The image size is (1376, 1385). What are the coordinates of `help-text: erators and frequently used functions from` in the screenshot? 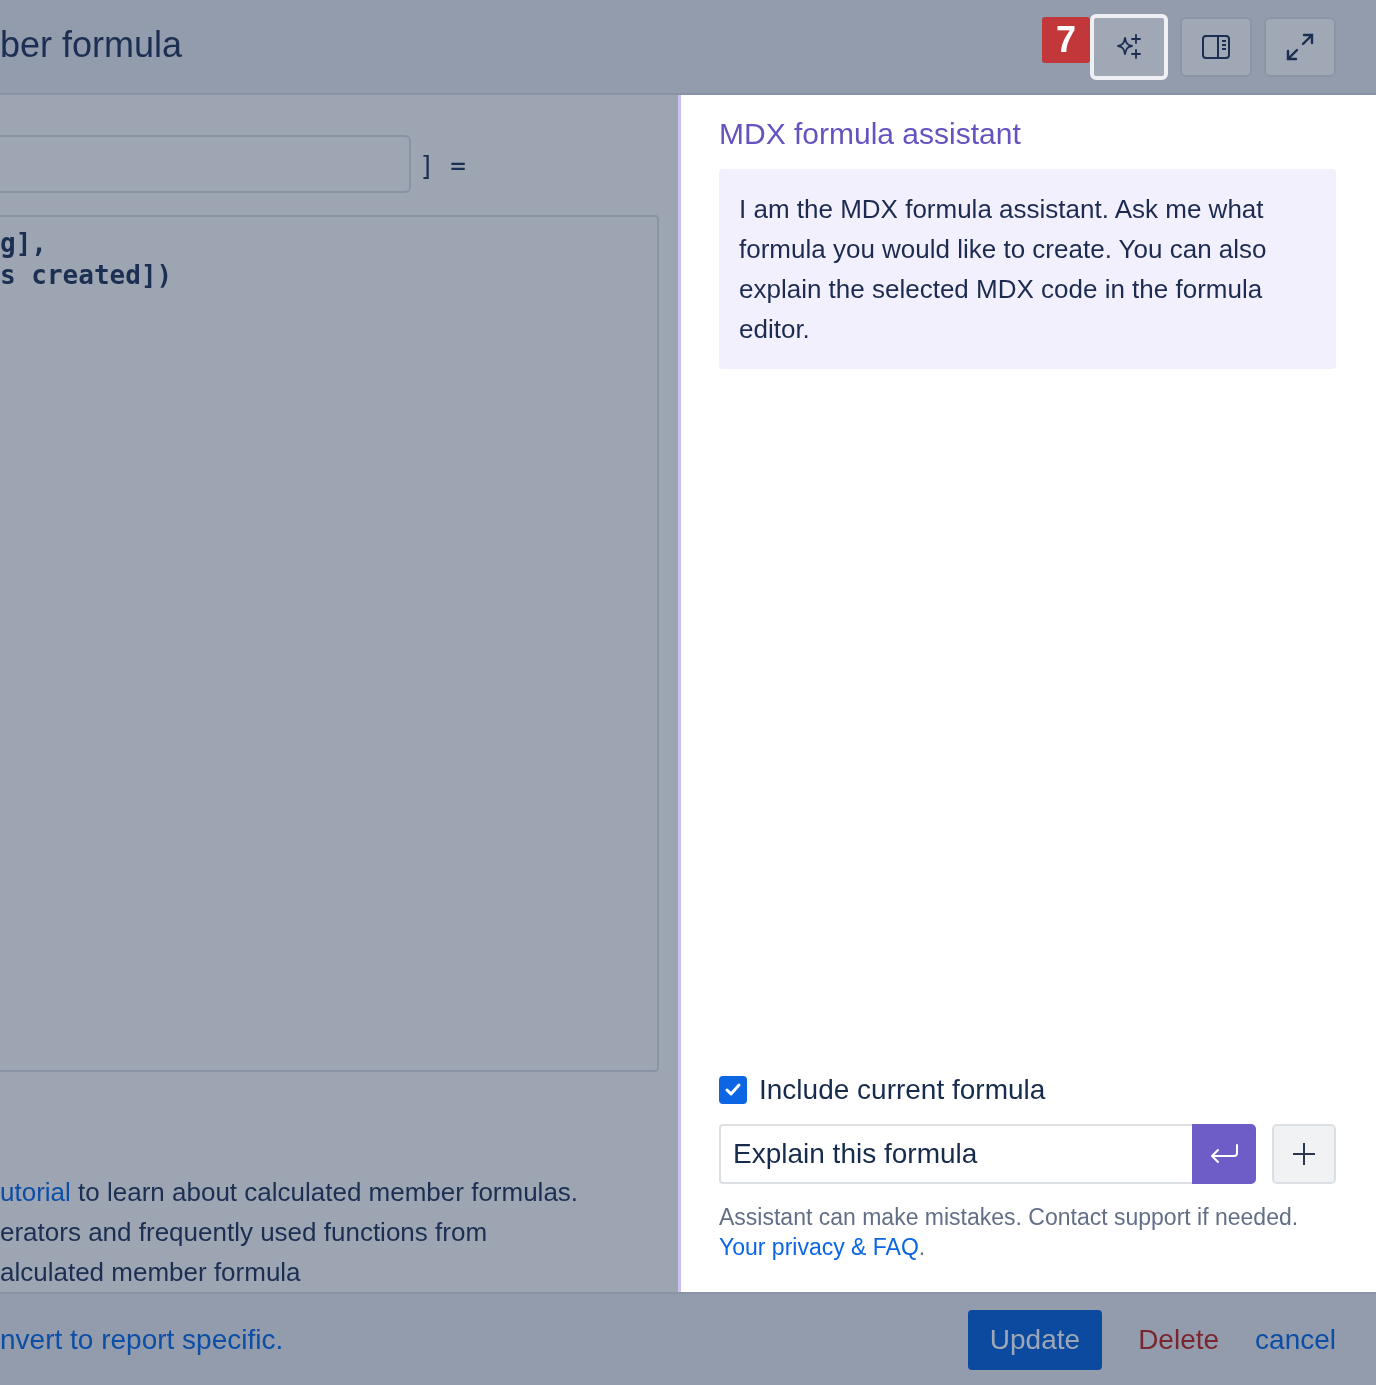 It's located at (244, 1232).